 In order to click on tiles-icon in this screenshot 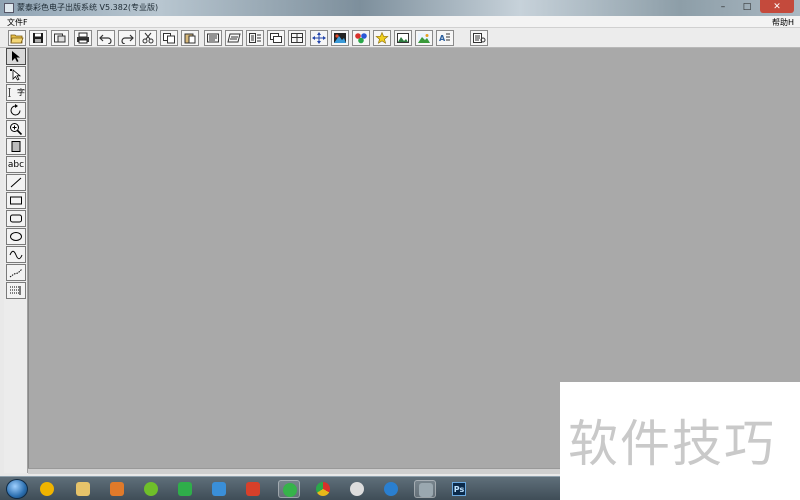, I will do `click(253, 489)`.